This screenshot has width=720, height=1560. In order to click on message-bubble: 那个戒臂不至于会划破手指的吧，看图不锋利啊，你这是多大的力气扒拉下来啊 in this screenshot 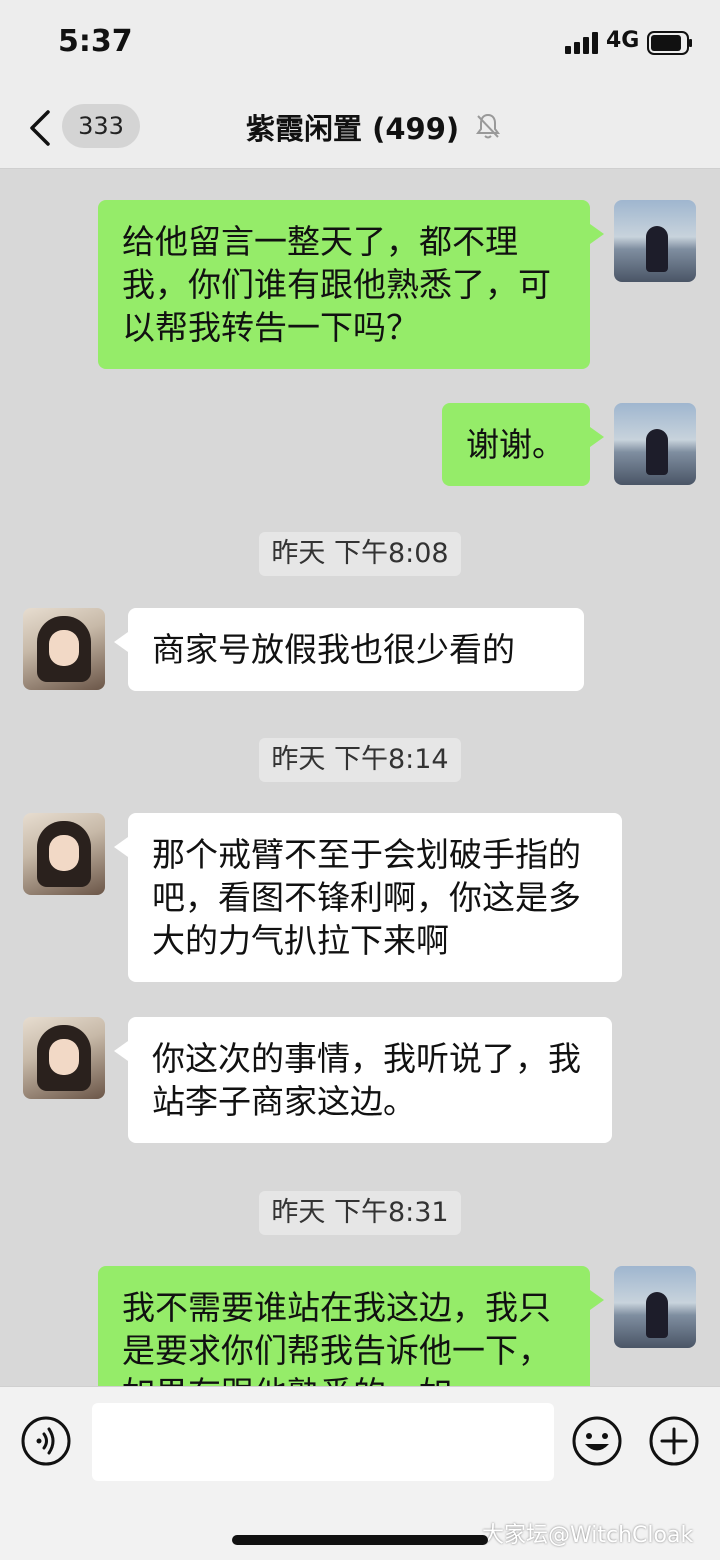, I will do `click(368, 897)`.